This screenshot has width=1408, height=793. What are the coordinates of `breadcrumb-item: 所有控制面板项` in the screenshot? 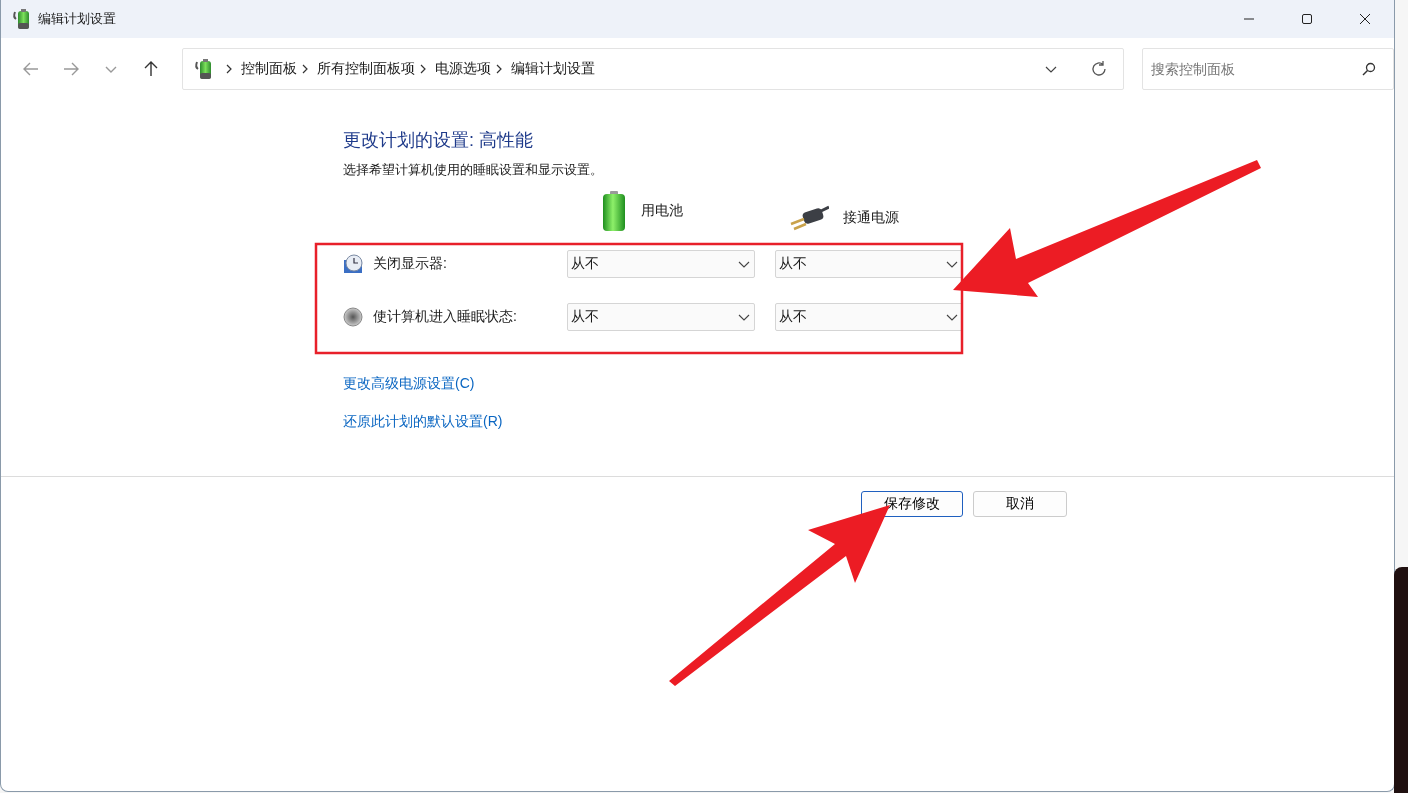 It's located at (365, 69).